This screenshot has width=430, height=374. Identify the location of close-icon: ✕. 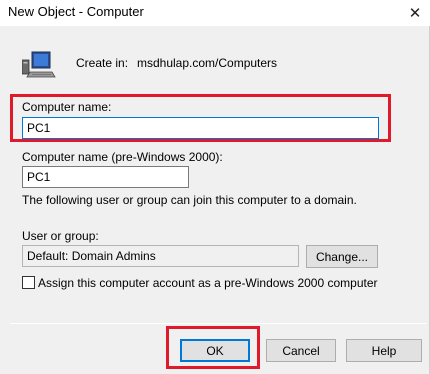
(415, 13).